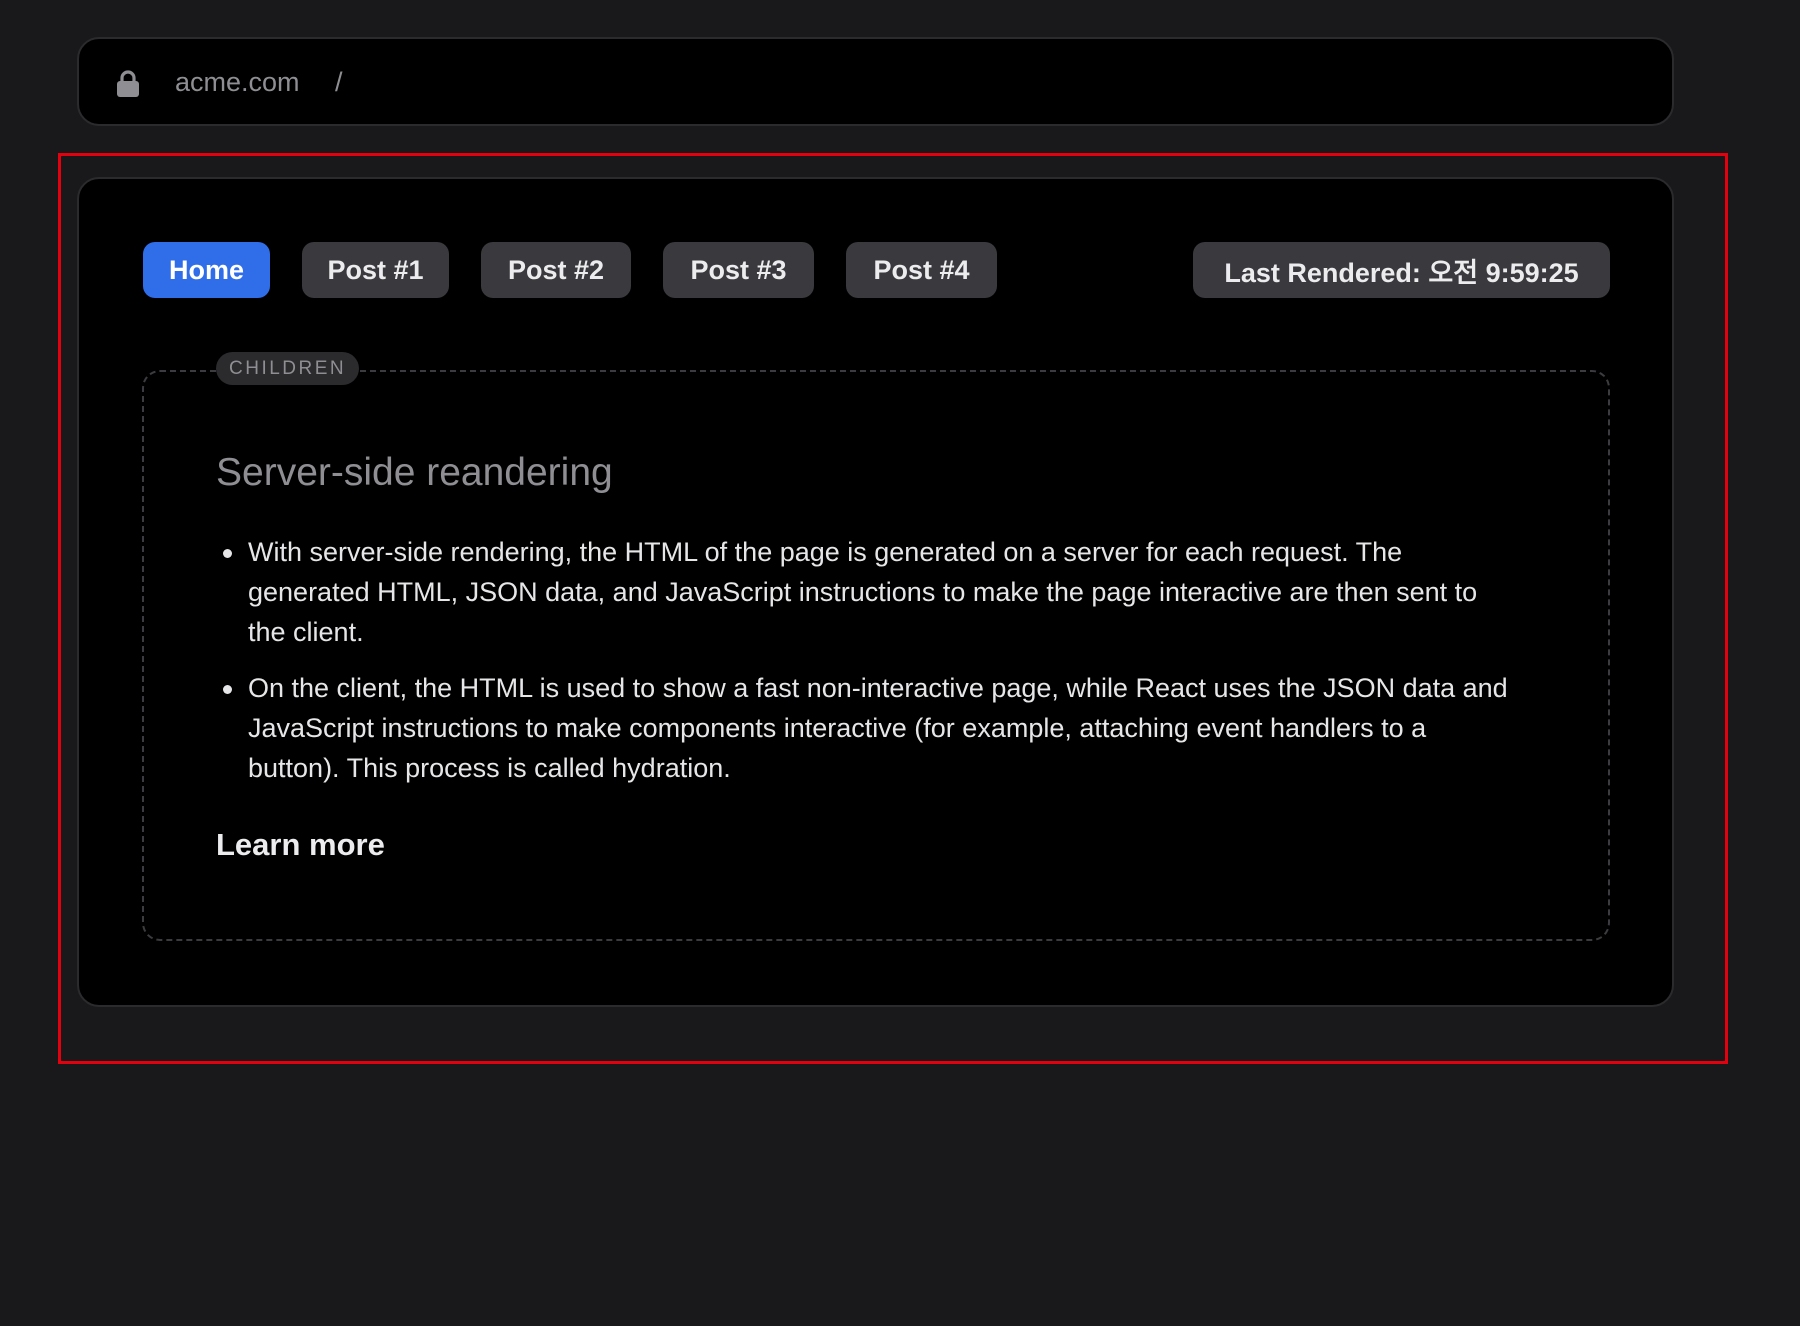 The height and width of the screenshot is (1326, 1800). I want to click on page-heading: Server-side reandering, so click(414, 472).